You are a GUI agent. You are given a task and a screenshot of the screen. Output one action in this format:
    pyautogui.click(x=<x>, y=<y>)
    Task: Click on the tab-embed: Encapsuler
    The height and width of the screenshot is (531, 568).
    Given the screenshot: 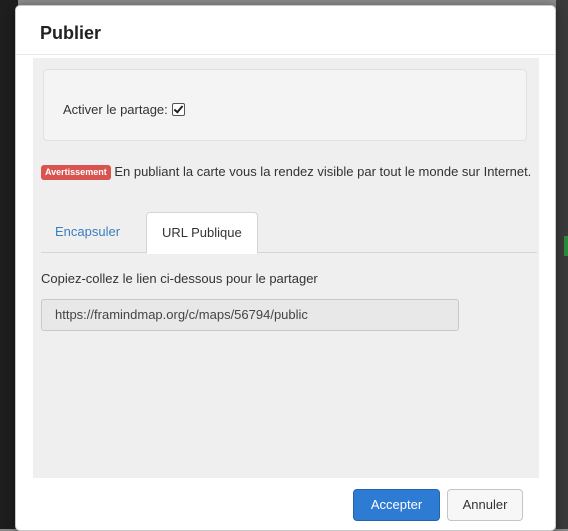 What is the action you would take?
    pyautogui.click(x=87, y=232)
    